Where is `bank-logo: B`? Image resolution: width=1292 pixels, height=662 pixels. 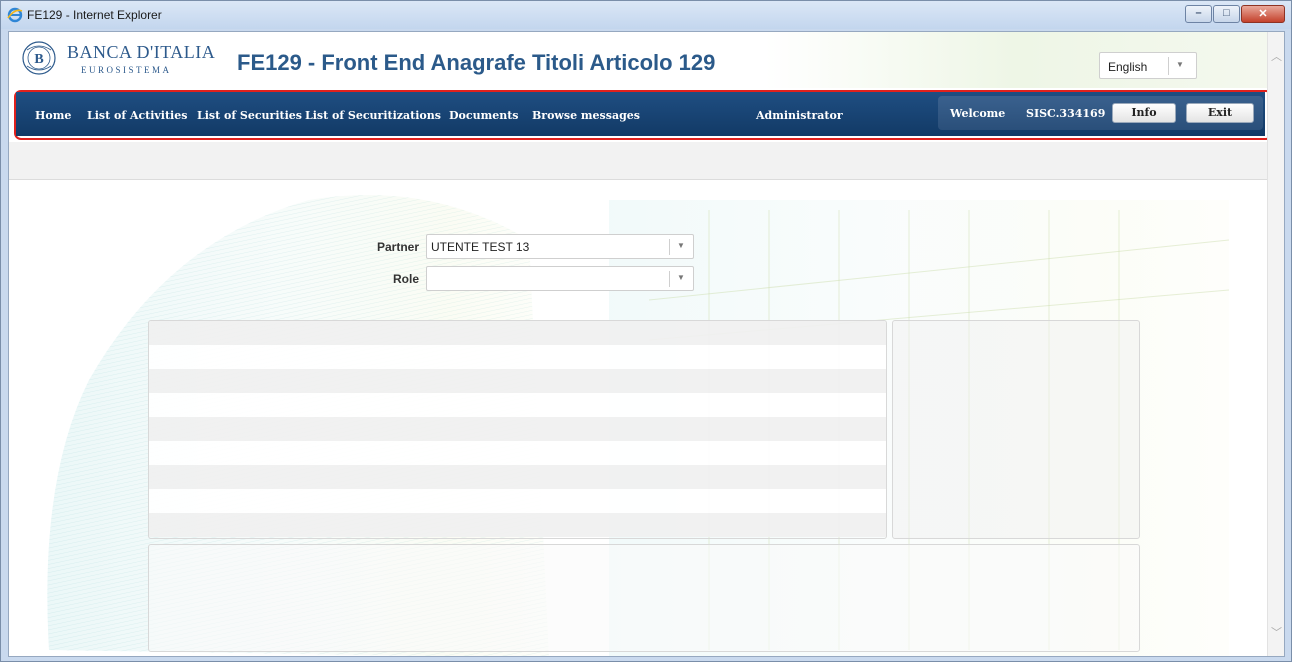 bank-logo: B is located at coordinates (39, 58).